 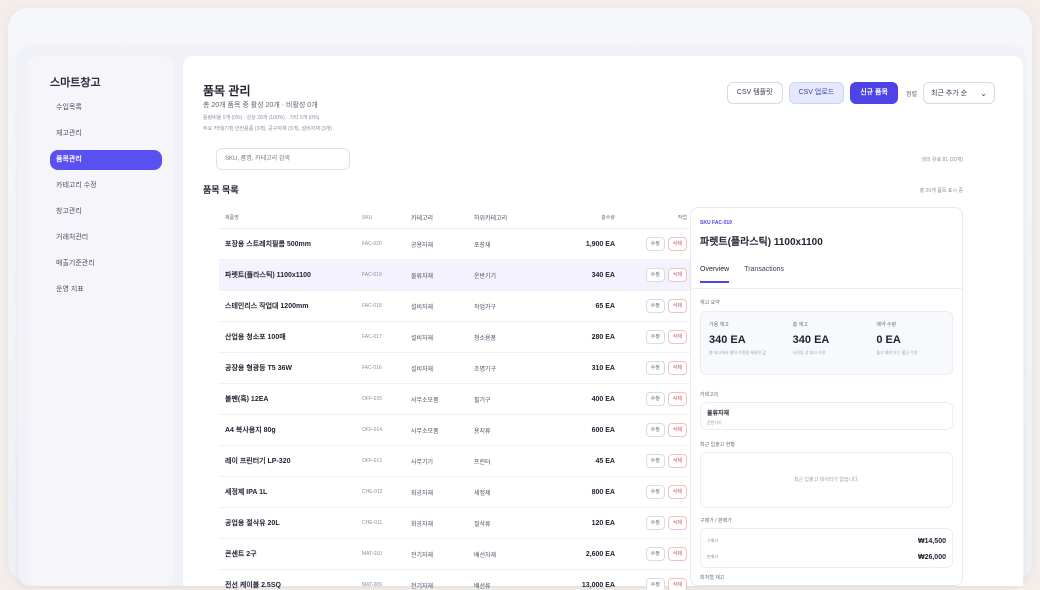 What do you see at coordinates (456, 554) in the screenshot?
I see `table-row: 콘센트 2구 MAT-010 전기자재 배선자재 2,600 EA 수정 삭제` at bounding box center [456, 554].